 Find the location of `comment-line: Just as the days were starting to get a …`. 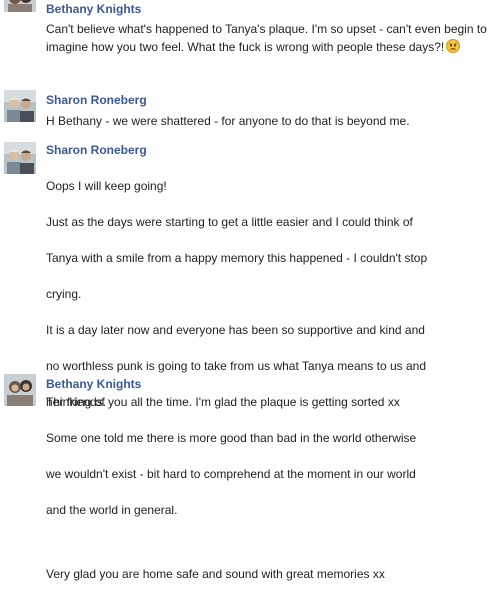

comment-line: Just as the days were starting to get a … is located at coordinates (229, 222).